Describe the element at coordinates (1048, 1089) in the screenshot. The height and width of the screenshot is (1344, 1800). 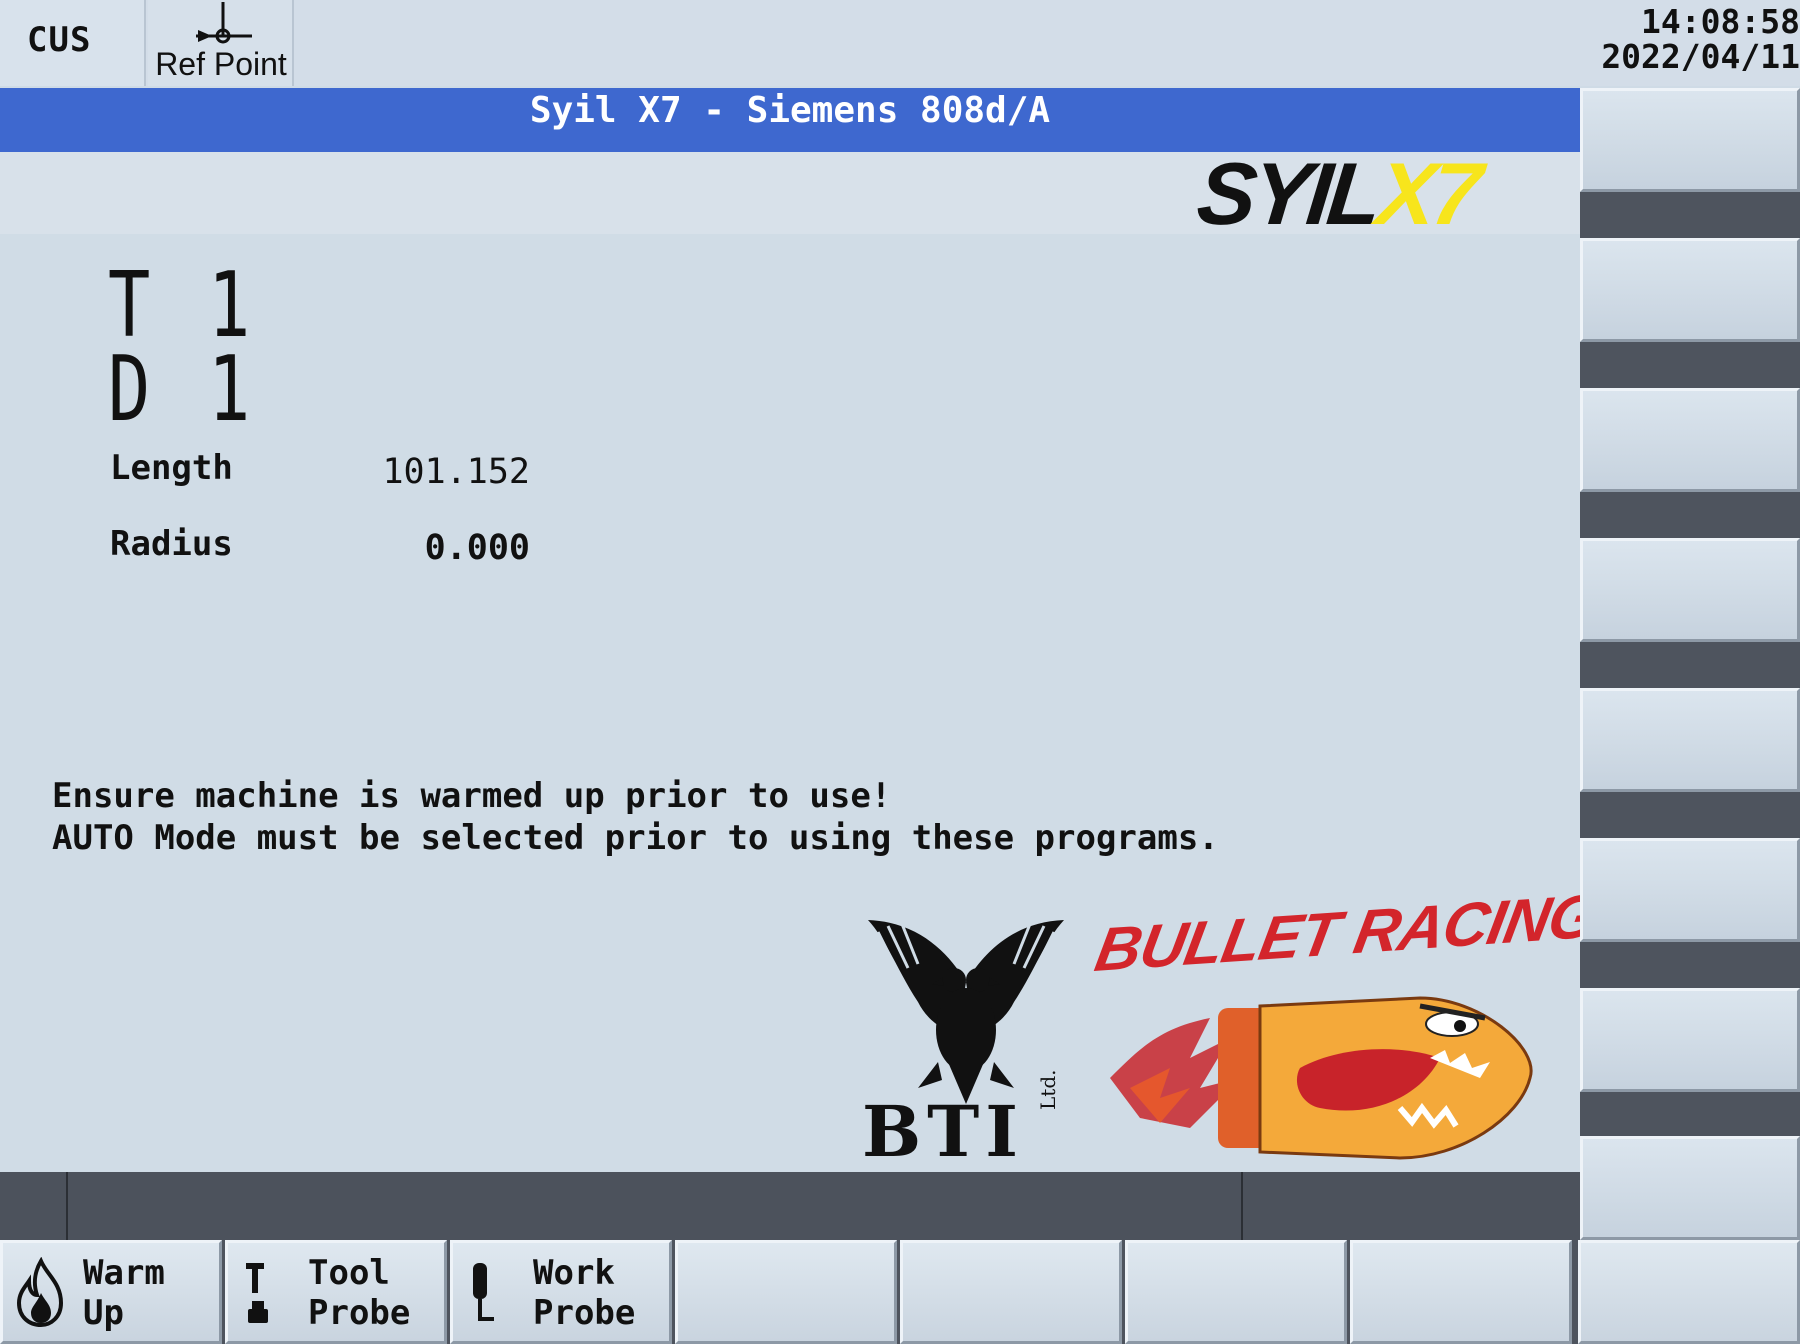
I see `bti-logo-ltd: Ltd.` at that location.